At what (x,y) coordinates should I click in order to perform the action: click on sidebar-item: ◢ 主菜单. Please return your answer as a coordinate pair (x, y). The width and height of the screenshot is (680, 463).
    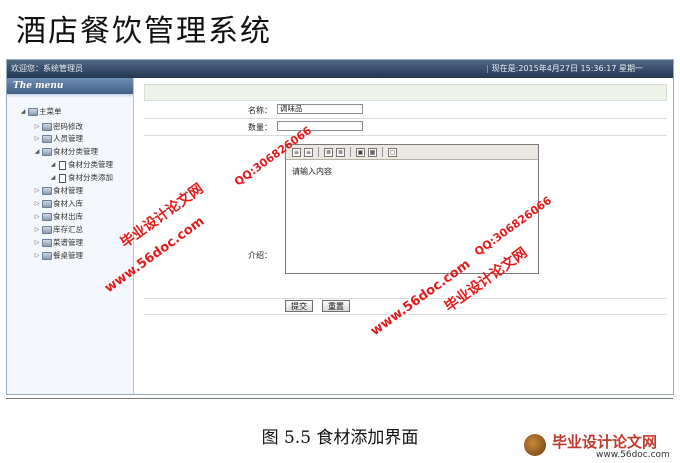
    Looking at the image, I should click on (40, 112).